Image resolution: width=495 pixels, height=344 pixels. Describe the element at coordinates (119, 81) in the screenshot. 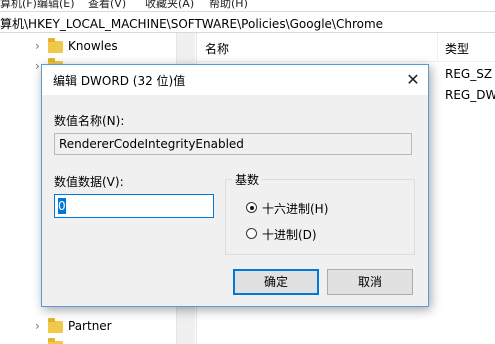

I see `dialog-title: 编辑 DWORD (32 位)值` at that location.